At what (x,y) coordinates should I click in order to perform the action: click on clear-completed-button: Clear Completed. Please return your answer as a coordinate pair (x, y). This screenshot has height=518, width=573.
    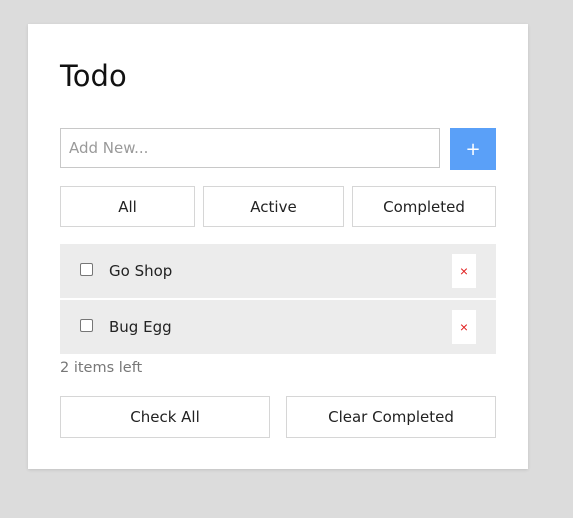
    Looking at the image, I should click on (391, 417).